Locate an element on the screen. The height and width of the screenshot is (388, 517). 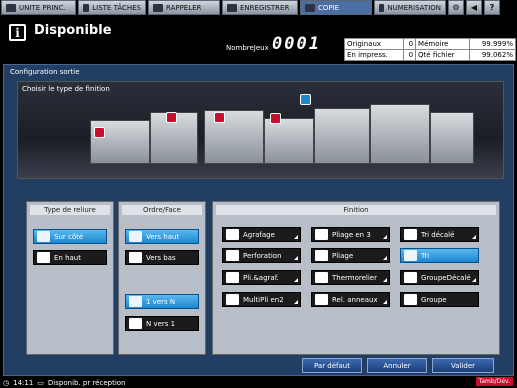
tri-fold-icon is located at coordinates (321, 234).